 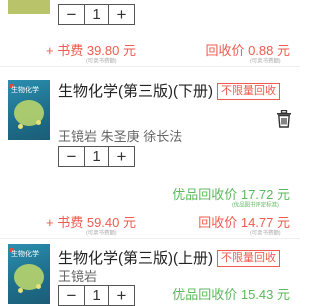 I want to click on book-cover-partial, so click(x=29, y=7).